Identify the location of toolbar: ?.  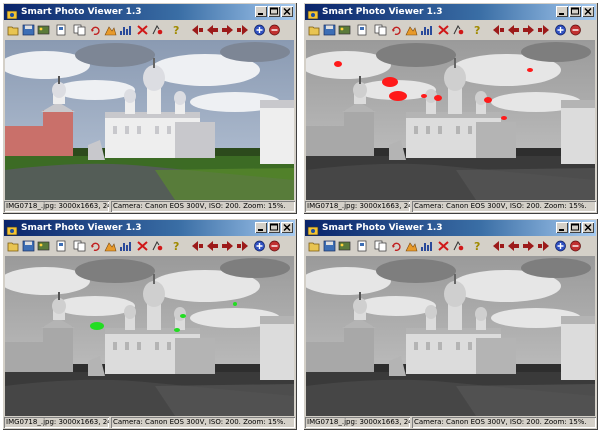
(450, 246).